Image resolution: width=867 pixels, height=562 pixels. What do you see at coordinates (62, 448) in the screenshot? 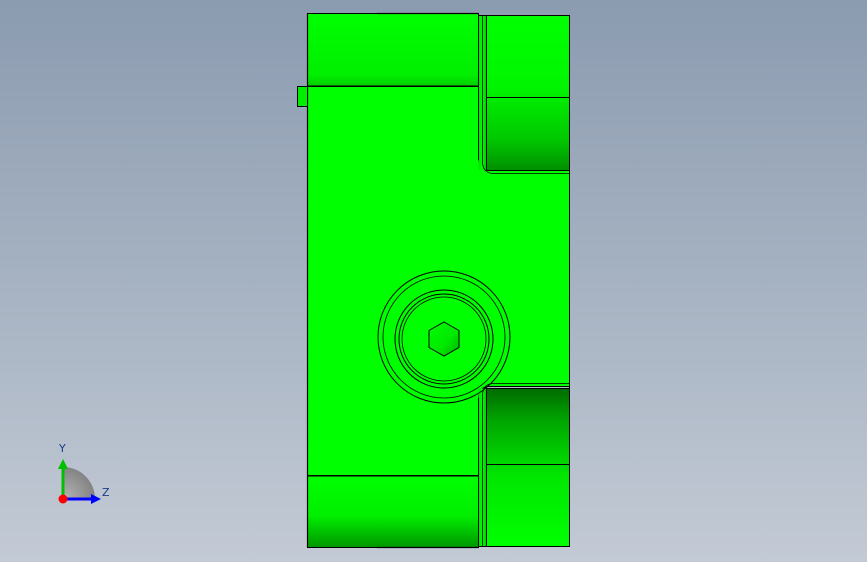
I see `triad-y-label: Y` at bounding box center [62, 448].